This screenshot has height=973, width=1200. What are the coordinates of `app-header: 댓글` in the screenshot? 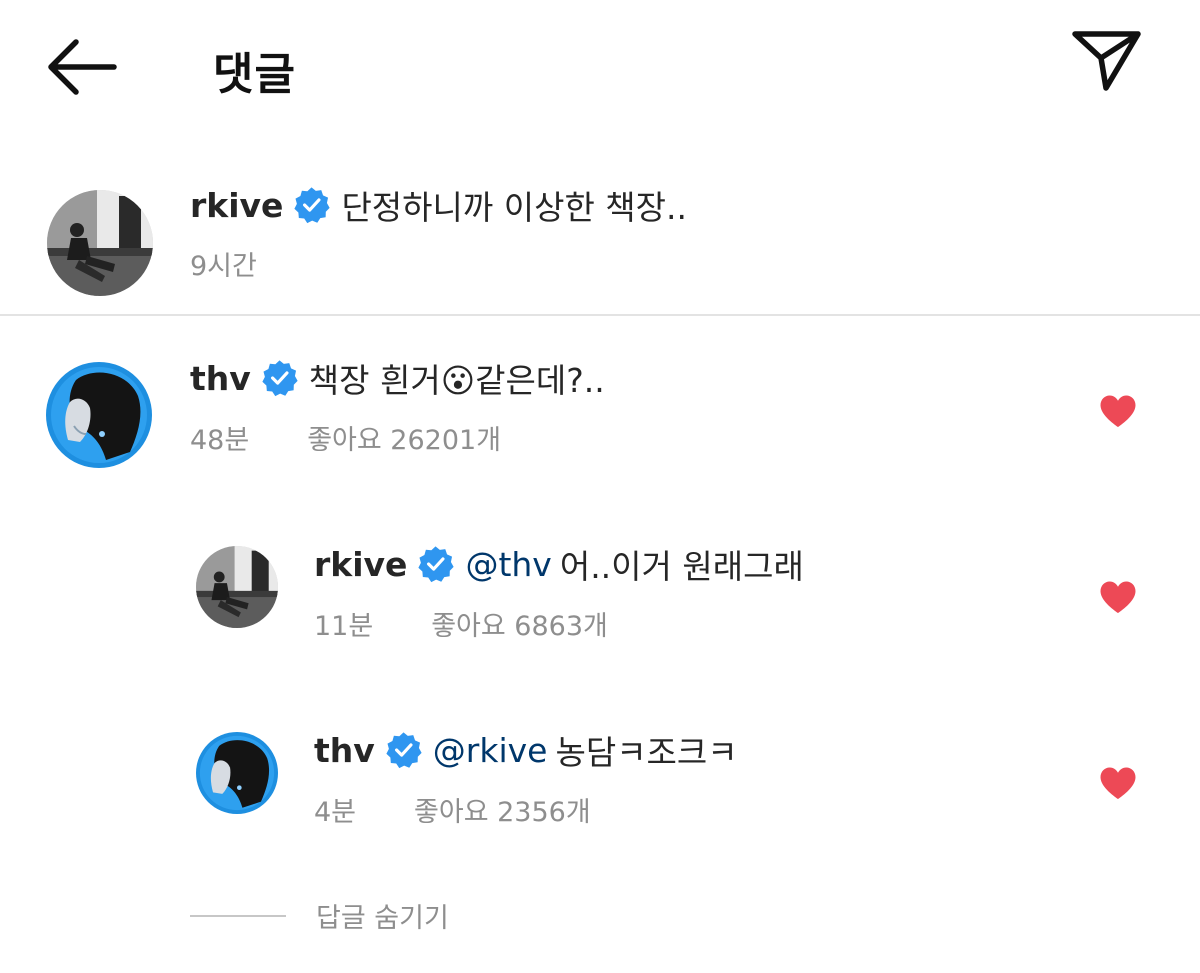 It's located at (600, 65).